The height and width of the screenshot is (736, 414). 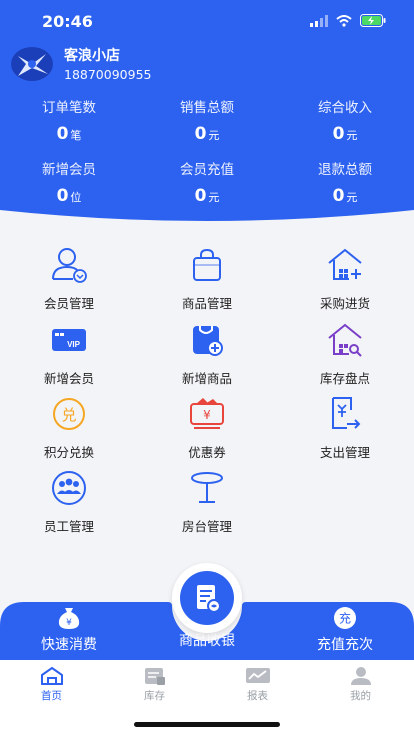 What do you see at coordinates (69, 108) in the screenshot?
I see `stat-label: 订单笔数` at bounding box center [69, 108].